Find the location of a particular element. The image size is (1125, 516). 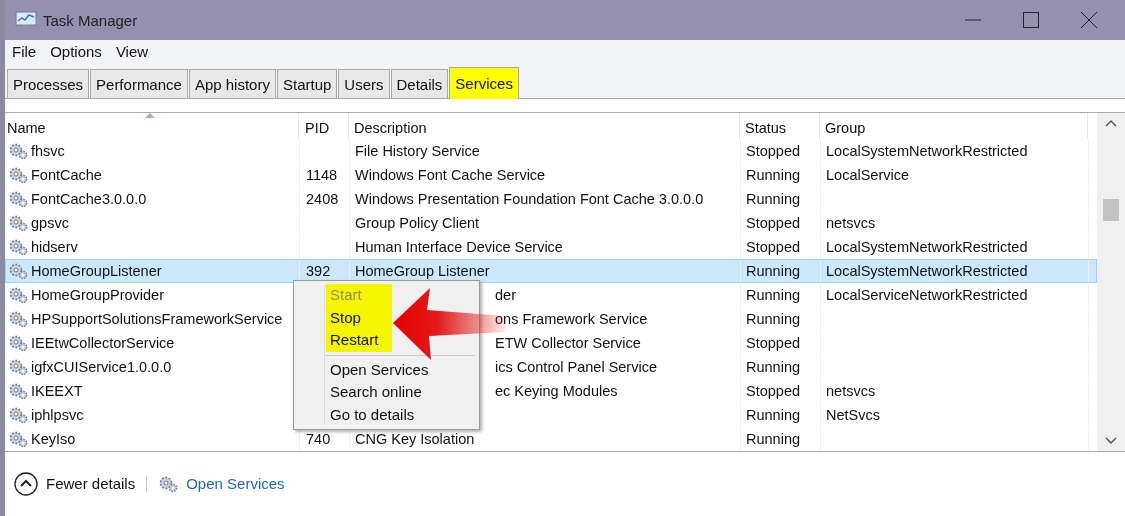

fewer-details-button: Fewer details is located at coordinates (75, 483).